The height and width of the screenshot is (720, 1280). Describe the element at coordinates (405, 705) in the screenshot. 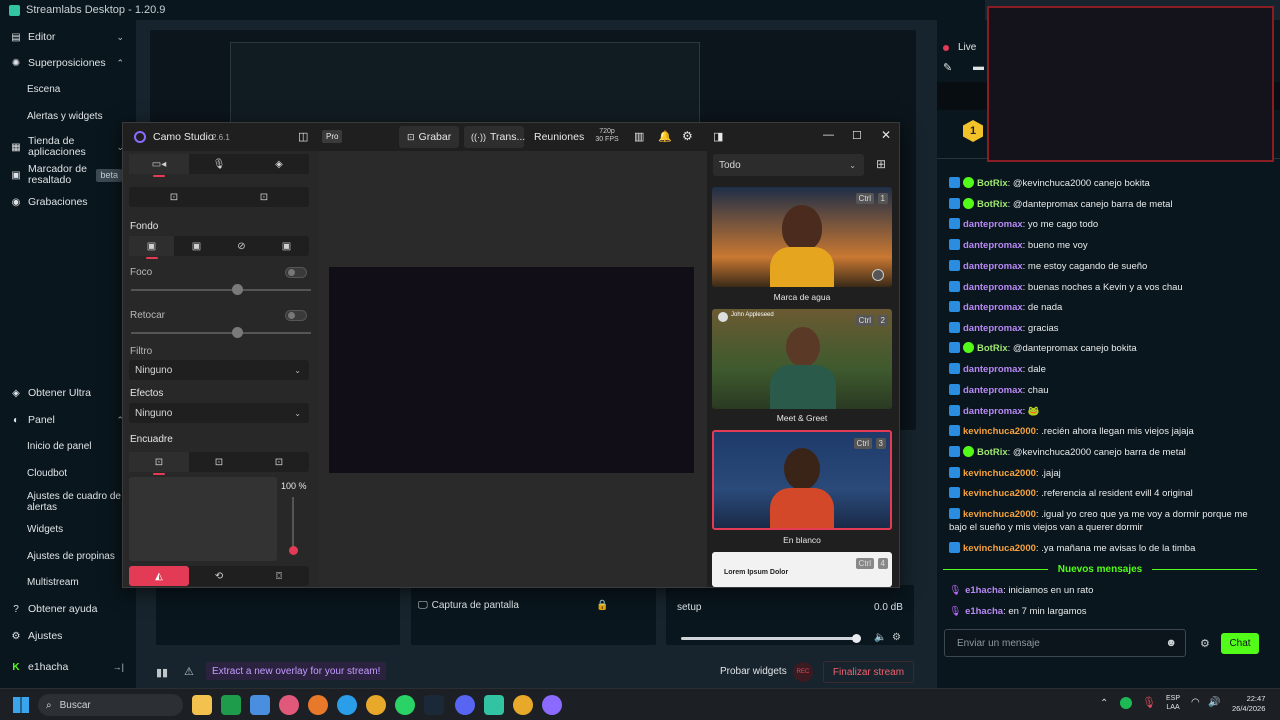

I see `whatsapp-icon` at that location.